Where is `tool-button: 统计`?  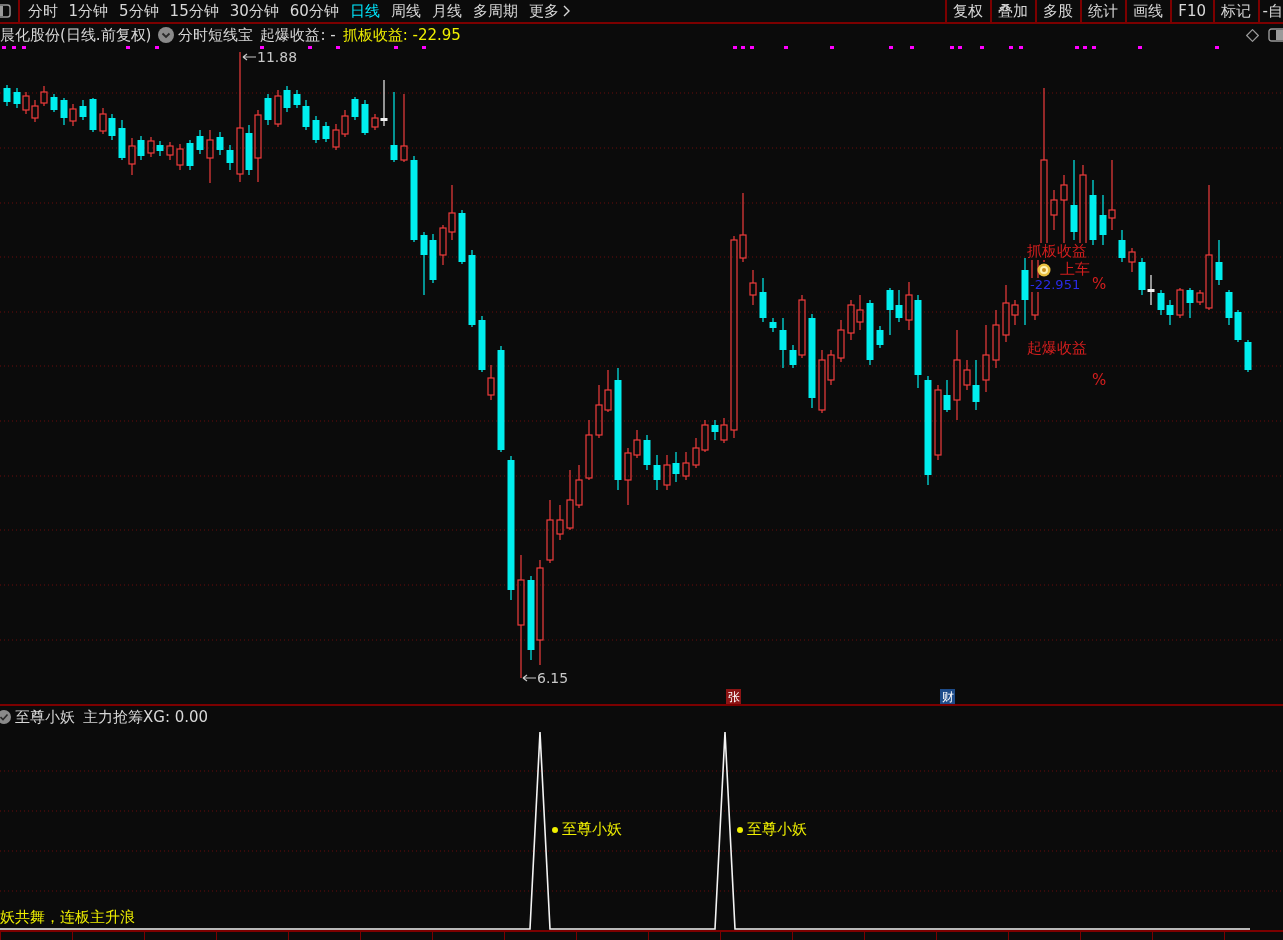 tool-button: 统计 is located at coordinates (1102, 11).